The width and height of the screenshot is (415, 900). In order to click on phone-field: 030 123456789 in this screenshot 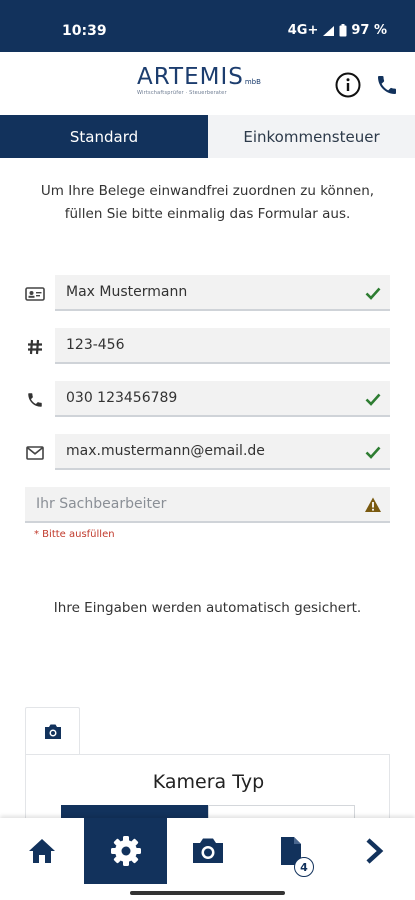, I will do `click(222, 399)`.